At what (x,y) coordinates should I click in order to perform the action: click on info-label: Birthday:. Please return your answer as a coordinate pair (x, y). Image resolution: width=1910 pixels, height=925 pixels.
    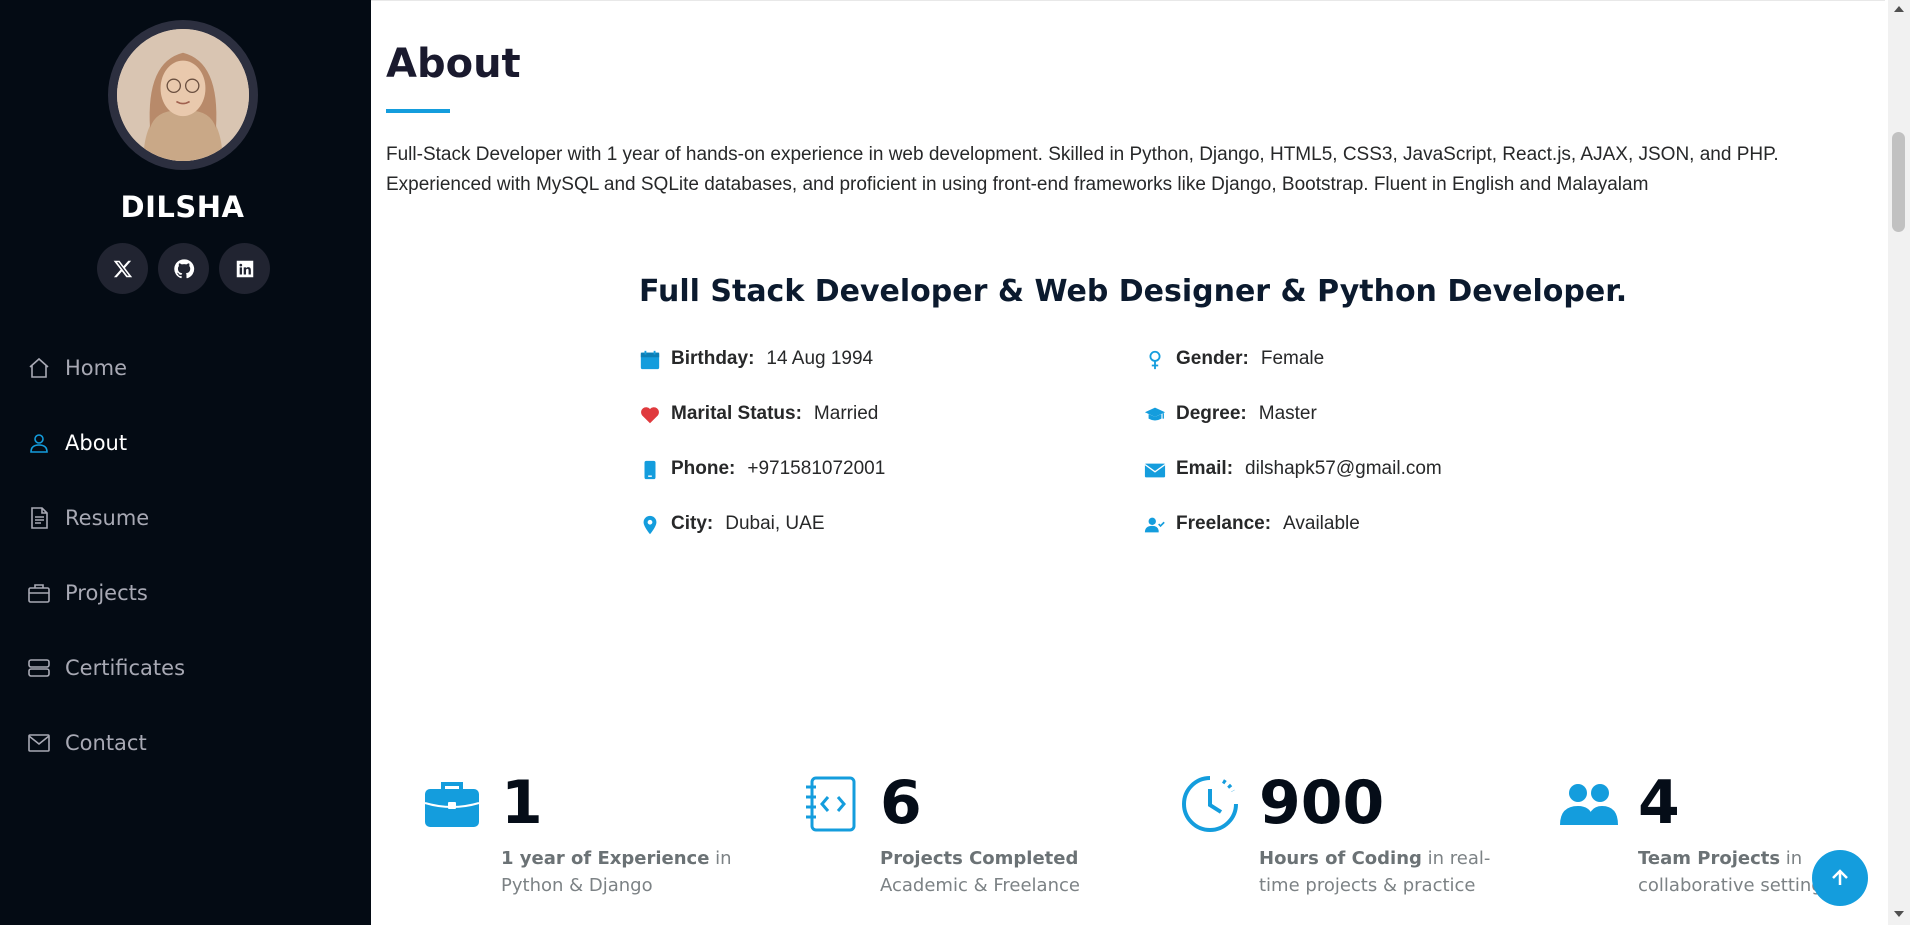
    Looking at the image, I should click on (713, 358).